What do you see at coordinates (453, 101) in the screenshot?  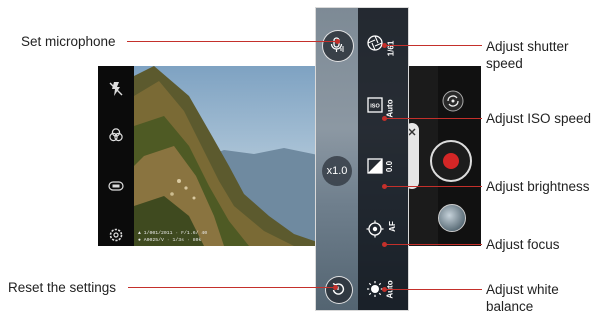 I see `switch-camera-icon` at bounding box center [453, 101].